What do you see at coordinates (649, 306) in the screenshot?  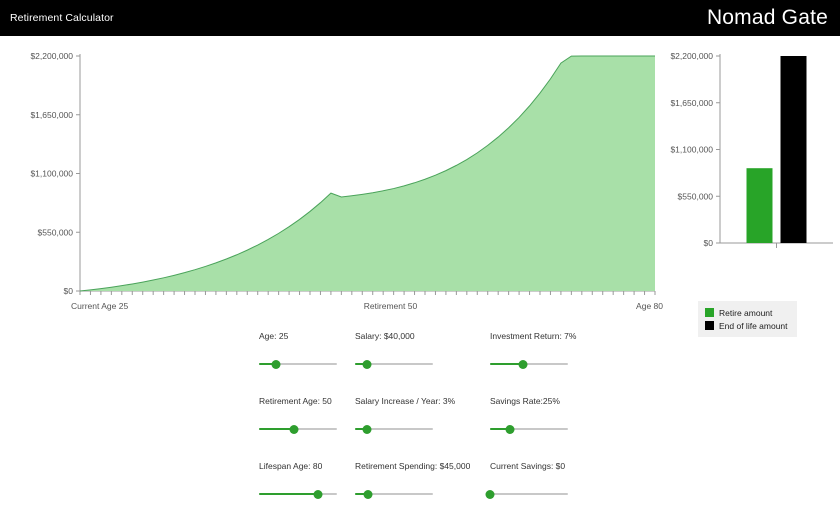 I see `x-axis-caption-end: Age 80` at bounding box center [649, 306].